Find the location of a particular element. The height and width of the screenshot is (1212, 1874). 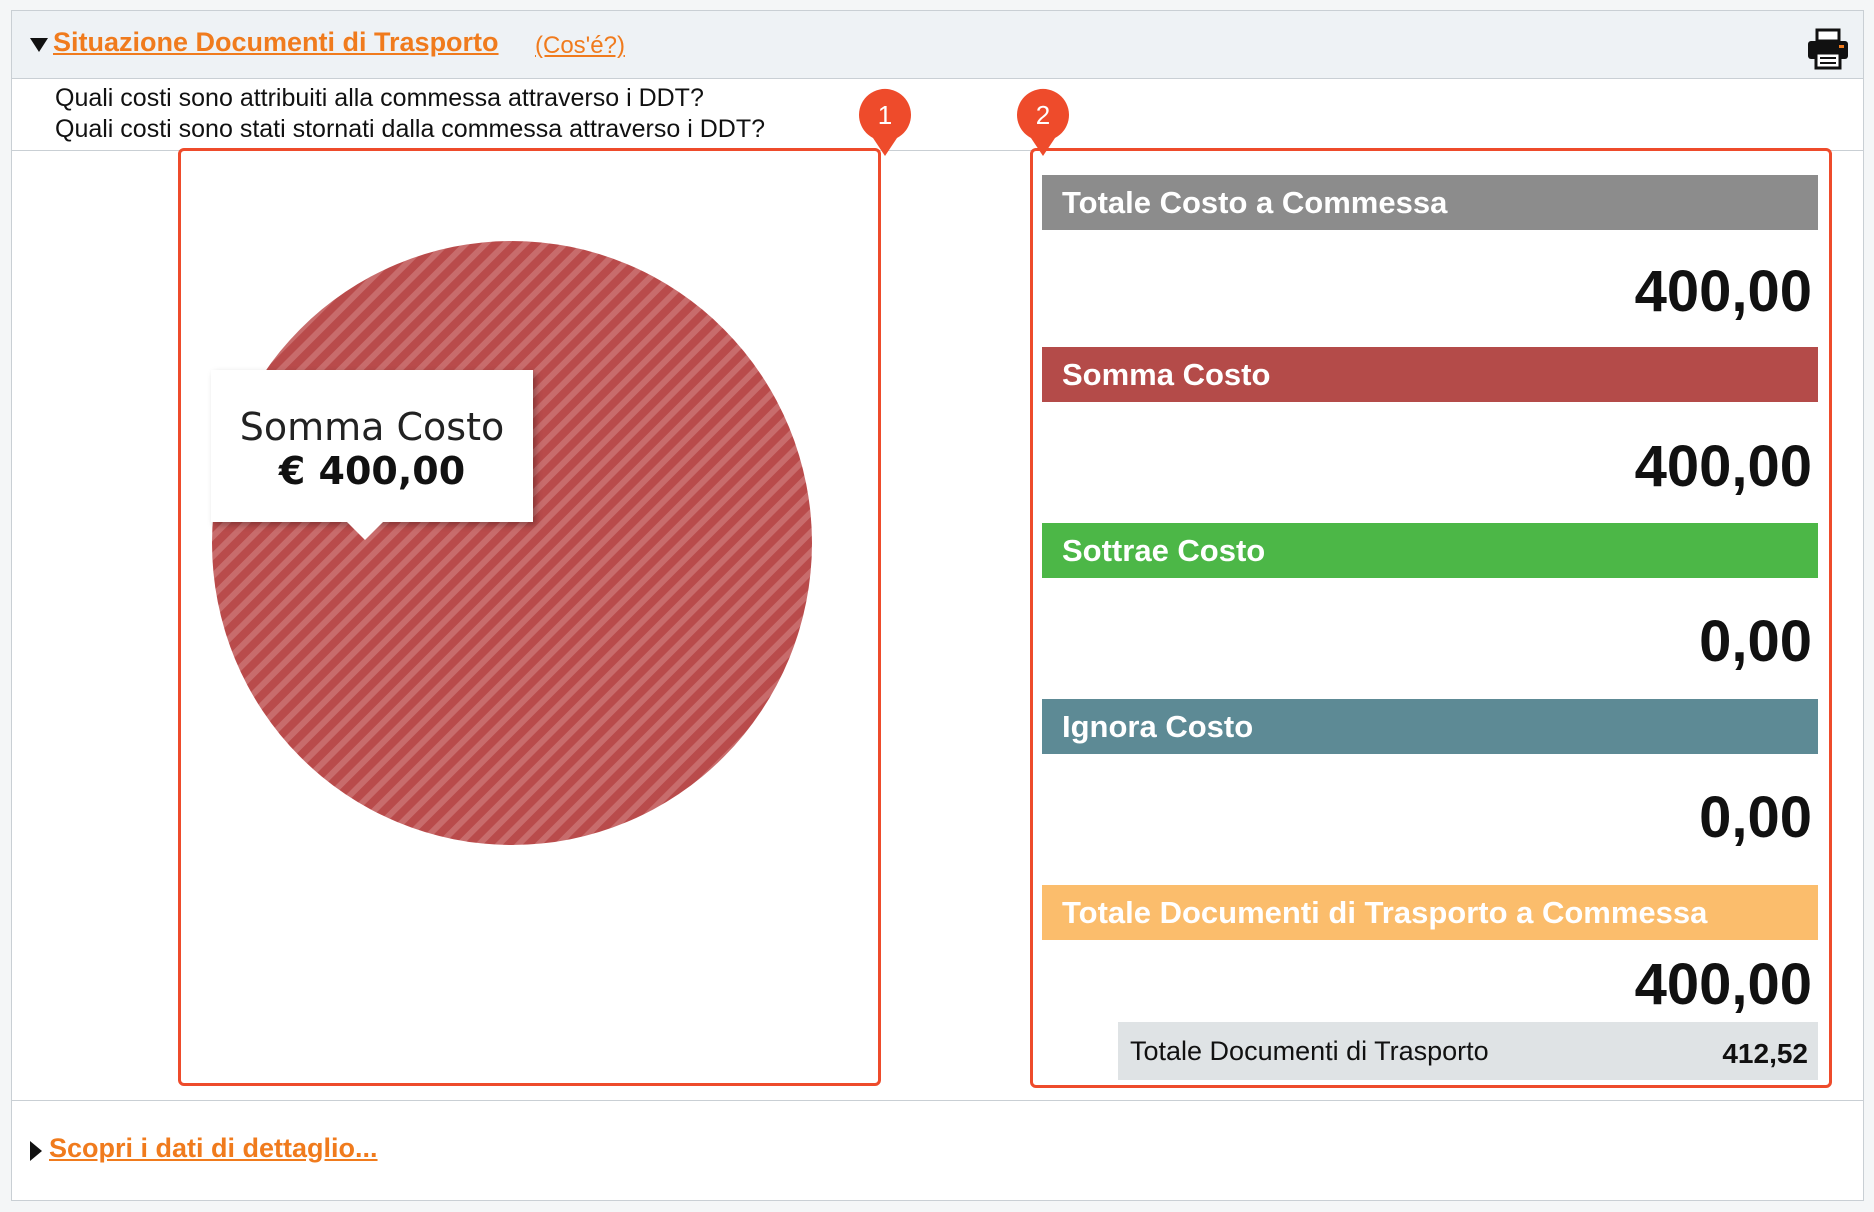

bar-totale-ddt-commessa: Totale Documenti di Trasporto a Commessa is located at coordinates (1430, 912).